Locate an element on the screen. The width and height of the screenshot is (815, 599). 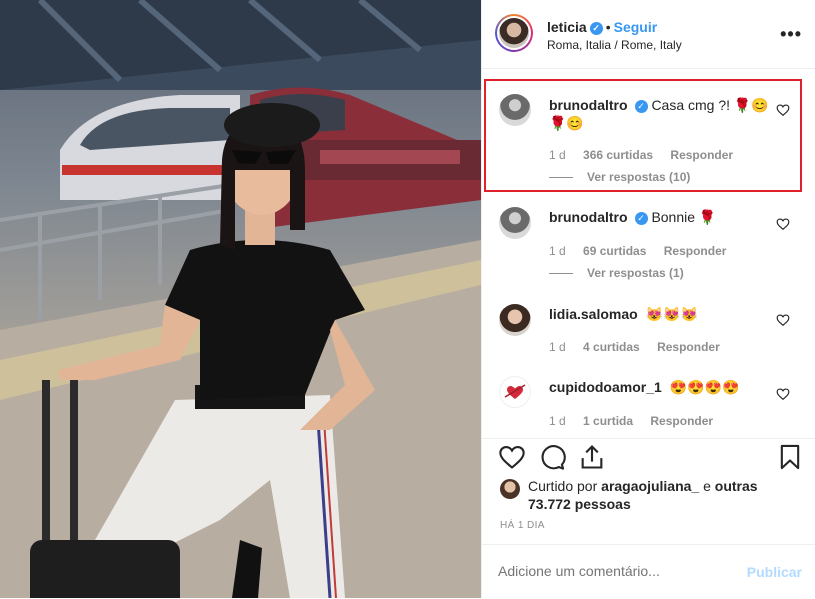
comment-meta: 1 d 1 curtida Responder is located at coordinates (638, 421).